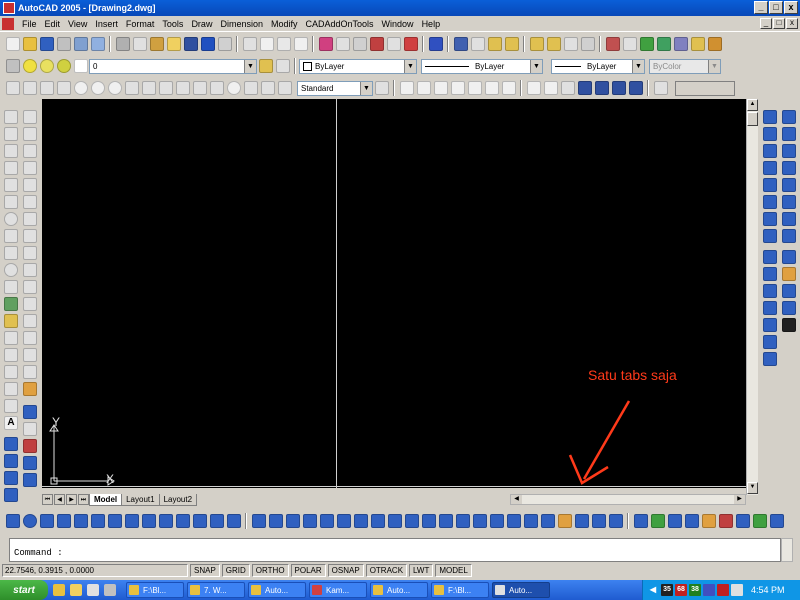 This screenshot has width=800, height=600. I want to click on setup-profile-icon, so click(233, 521).